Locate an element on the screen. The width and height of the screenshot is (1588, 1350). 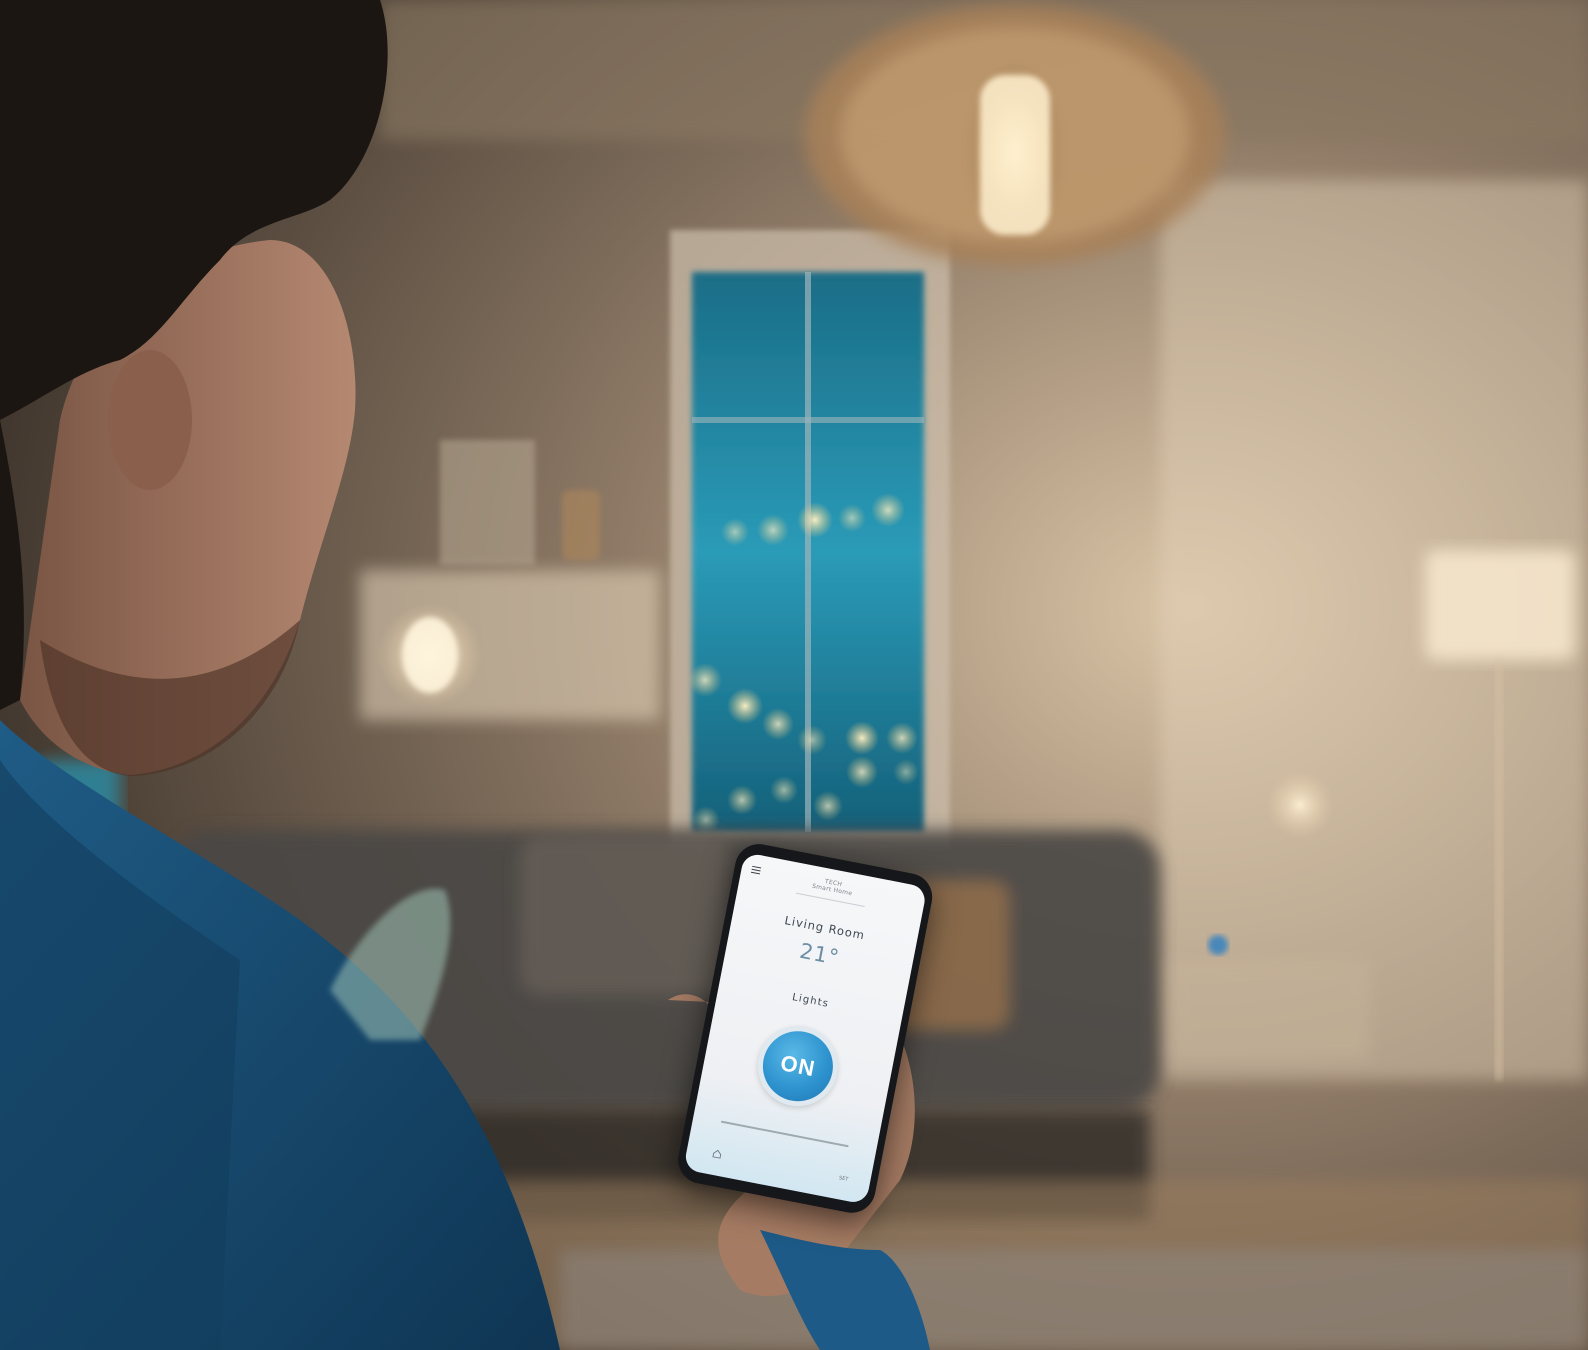
home-icon is located at coordinates (717, 1154).